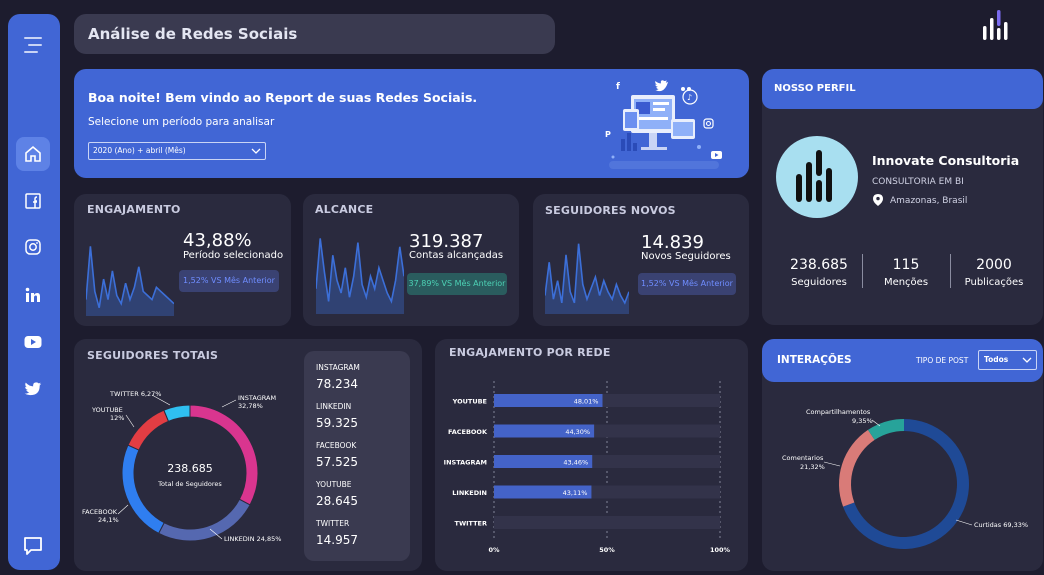  What do you see at coordinates (337, 533) in the screenshot?
I see `list-item: TWITTER 14.957` at bounding box center [337, 533].